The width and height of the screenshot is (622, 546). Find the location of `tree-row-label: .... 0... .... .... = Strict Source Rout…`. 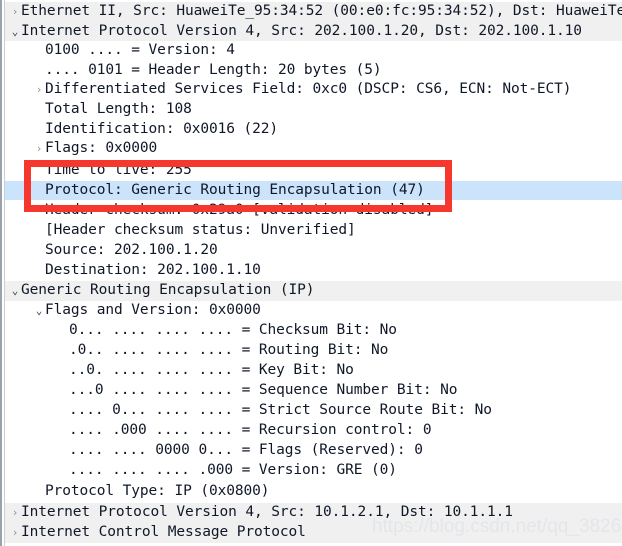

tree-row-label: .... 0... .... .... = Strict Source Rout… is located at coordinates (280, 410).